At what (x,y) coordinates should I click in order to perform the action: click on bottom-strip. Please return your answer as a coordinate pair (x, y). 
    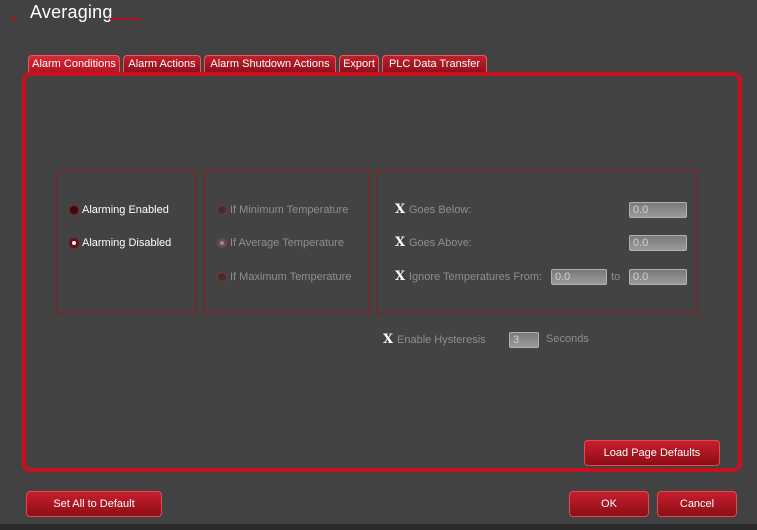
    Looking at the image, I should click on (378, 527).